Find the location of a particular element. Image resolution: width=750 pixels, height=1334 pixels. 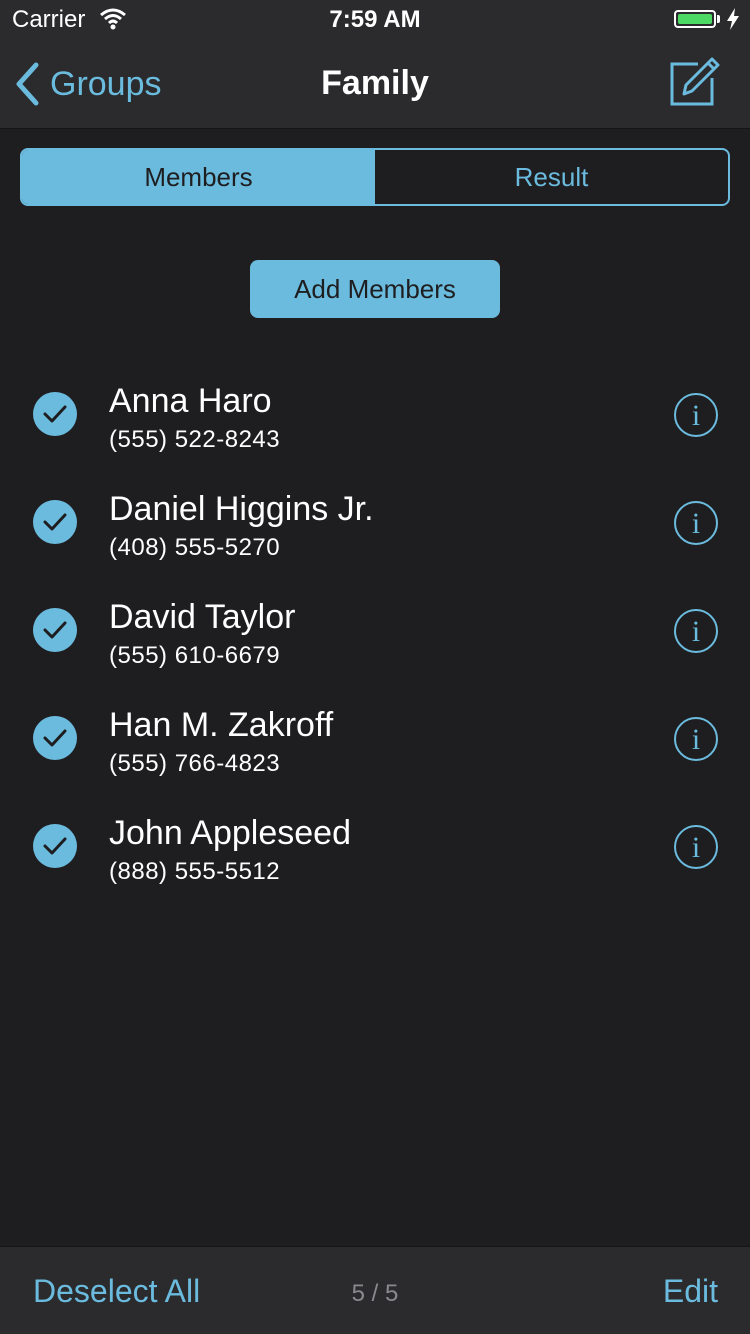

status-bar: Carrier 7:59 AM is located at coordinates (375, 20).